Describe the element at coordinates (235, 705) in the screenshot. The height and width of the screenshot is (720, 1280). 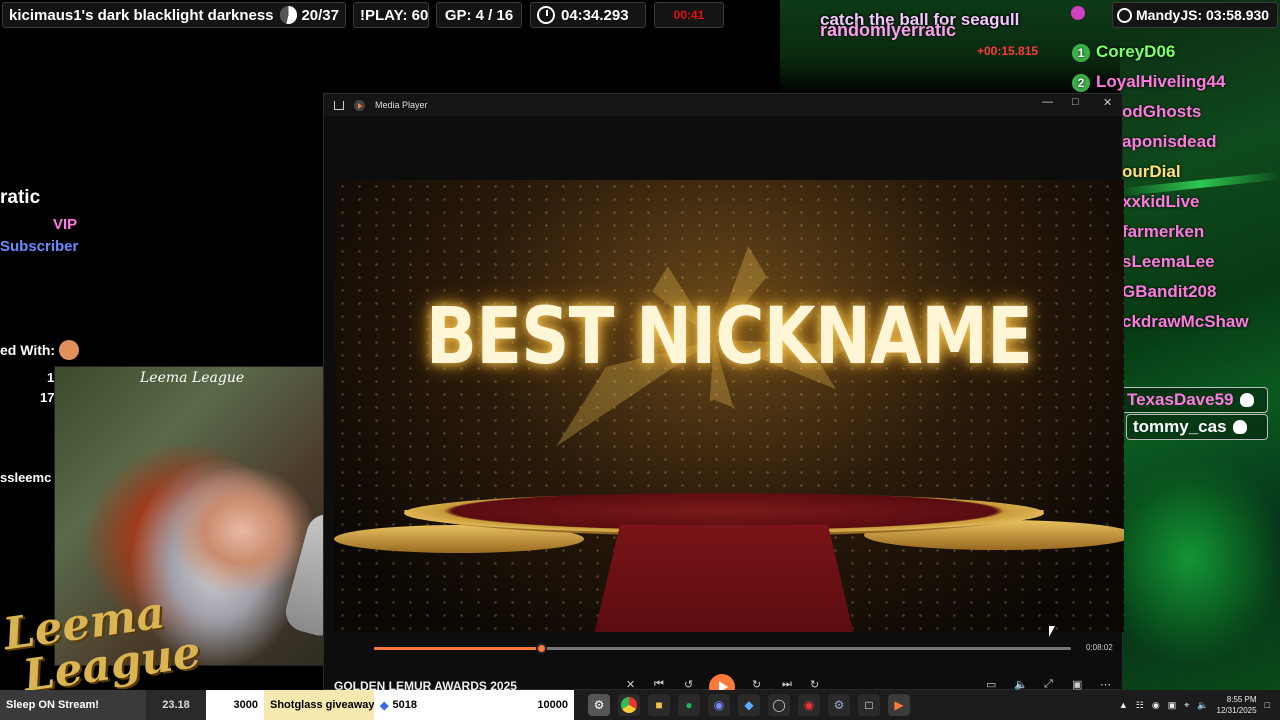
I see `goal-3000: 3000` at that location.